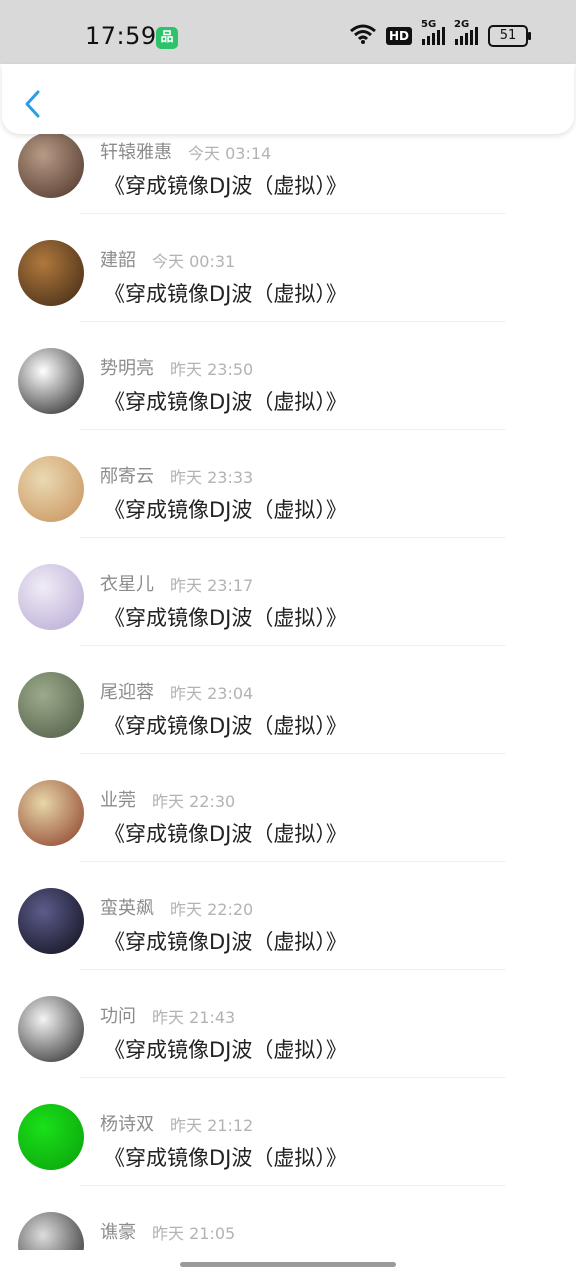 This screenshot has height=1280, width=576. I want to click on list-item: 功问 昨天 21:43 《穿成镜像DJ波（虚拟）》, so click(288, 1024).